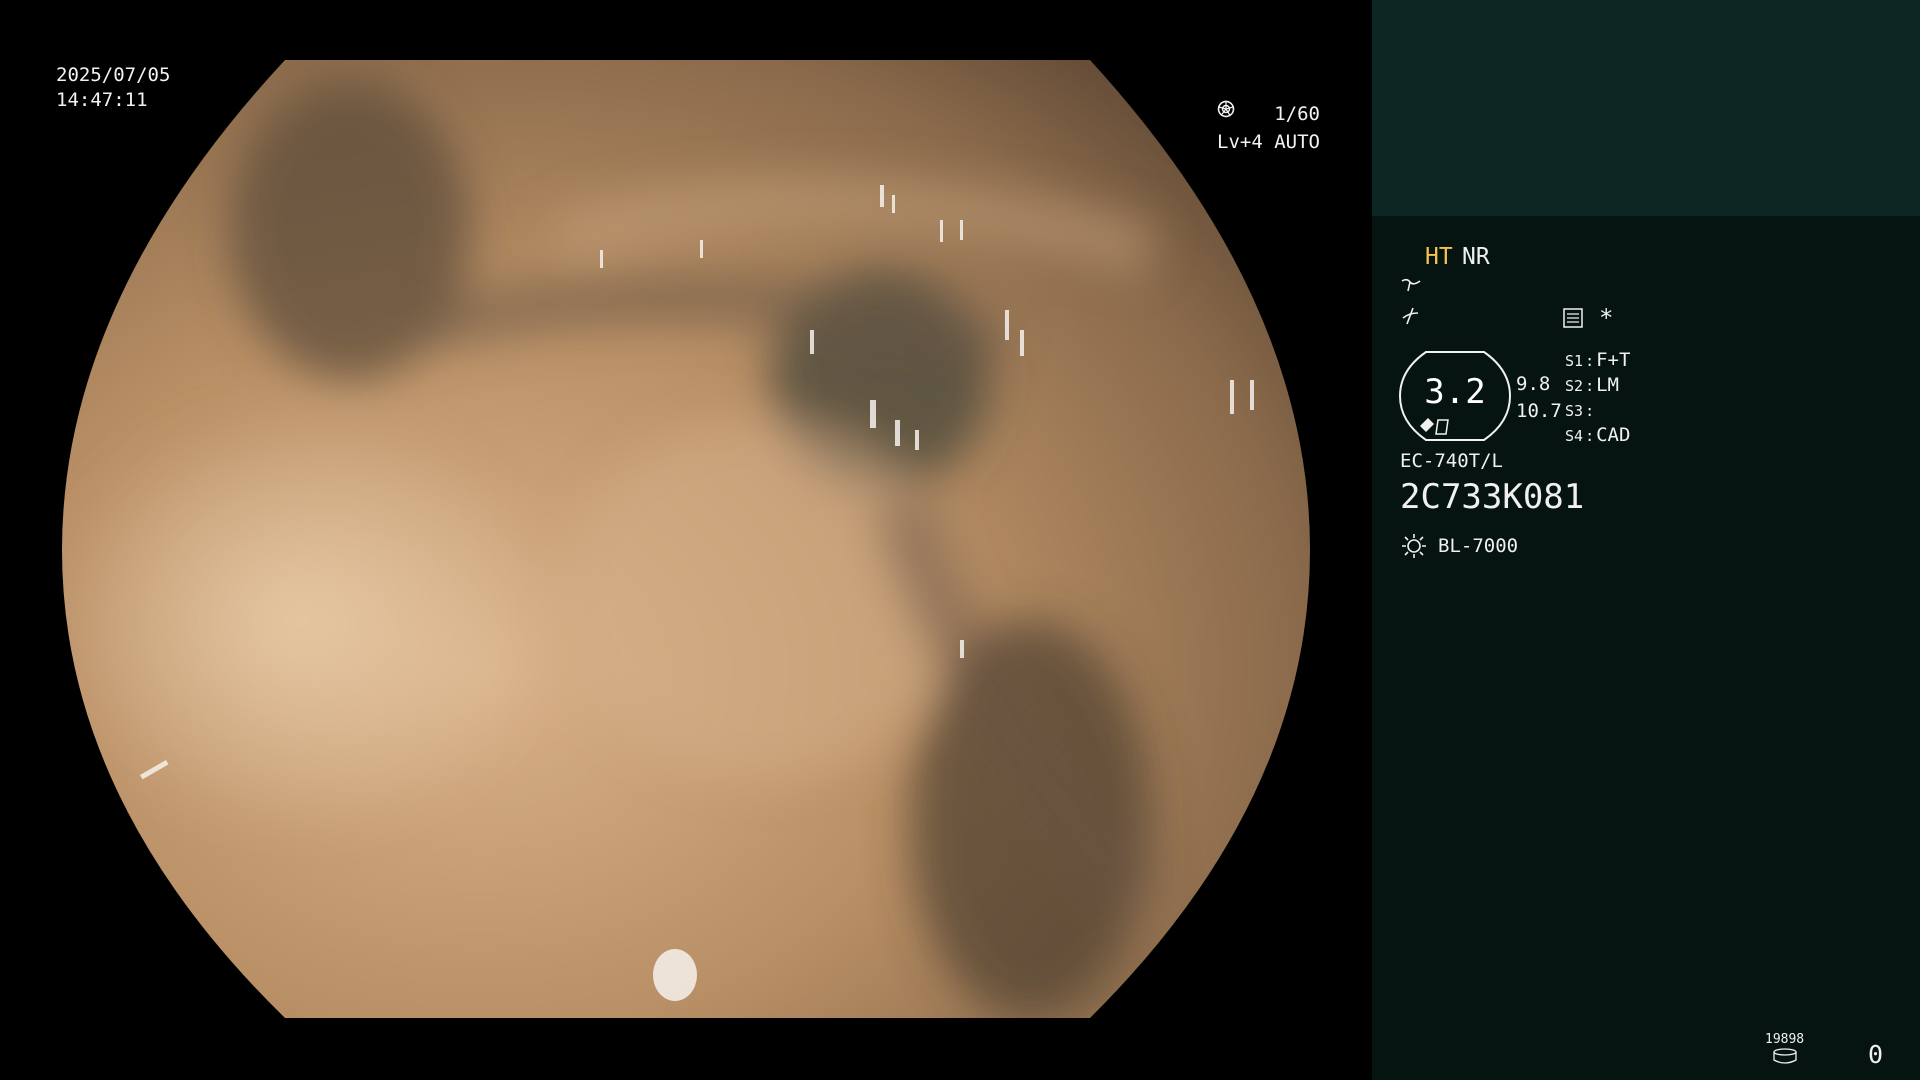 The width and height of the screenshot is (1920, 1080). What do you see at coordinates (1539, 411) in the screenshot?
I see `zoom-scale-b: 10.7` at bounding box center [1539, 411].